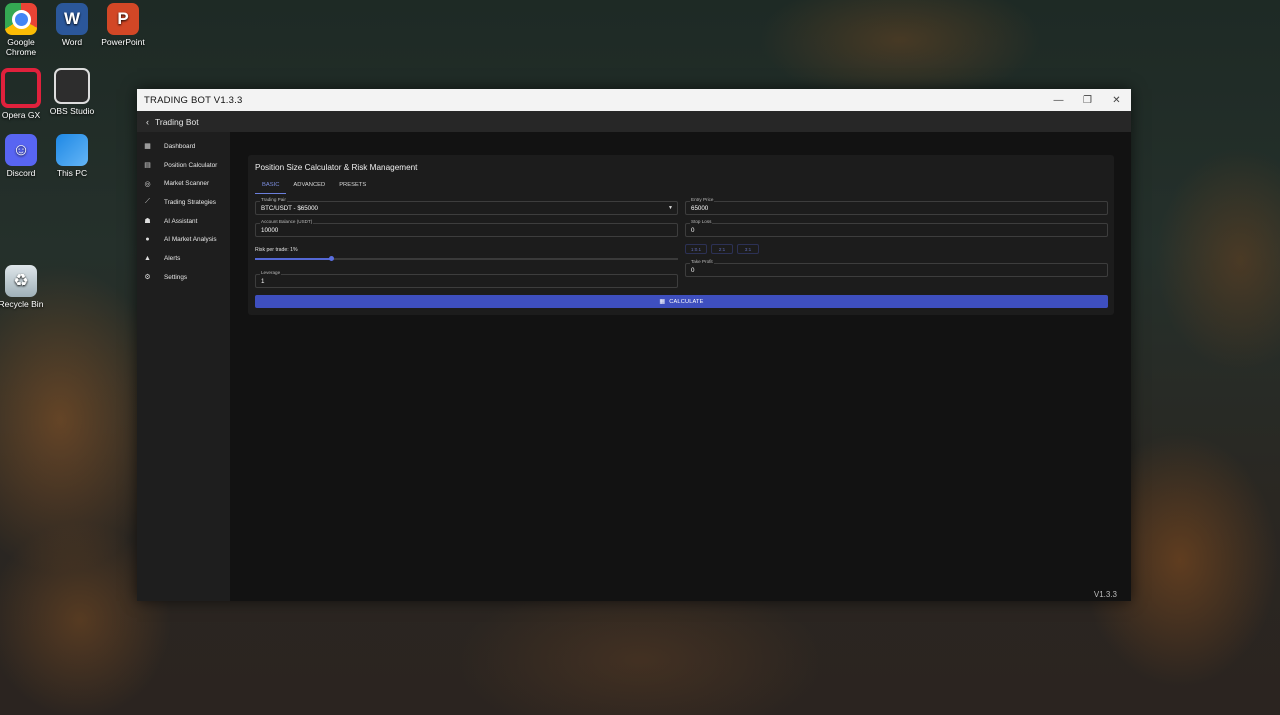 This screenshot has width=1280, height=715. What do you see at coordinates (634, 100) in the screenshot?
I see `window-titlebar: TRADING BOT V1.3.3 — ❐ ✕` at bounding box center [634, 100].